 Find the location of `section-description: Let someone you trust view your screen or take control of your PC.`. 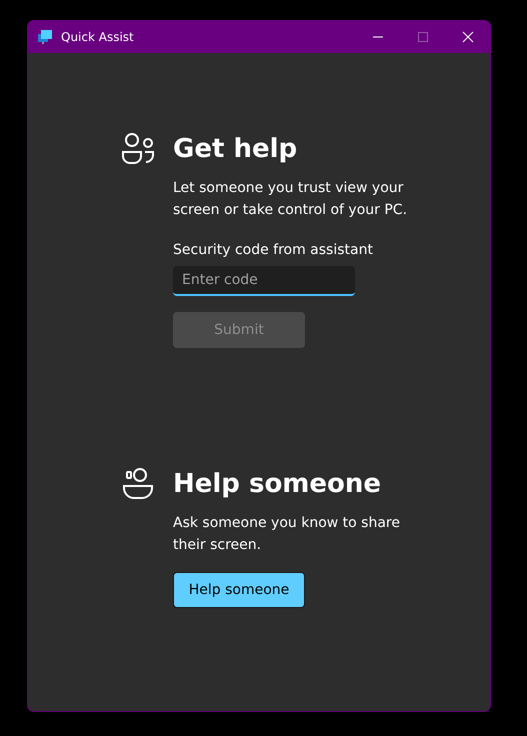

section-description: Let someone you trust view your screen or take control of your PC. is located at coordinates (290, 199).